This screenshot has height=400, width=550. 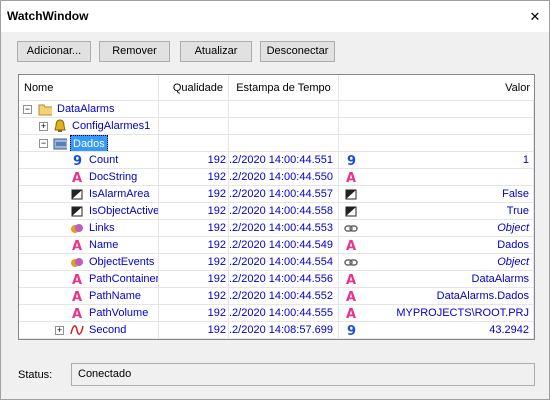 What do you see at coordinates (525, 160) in the screenshot?
I see `value-text: 1` at bounding box center [525, 160].